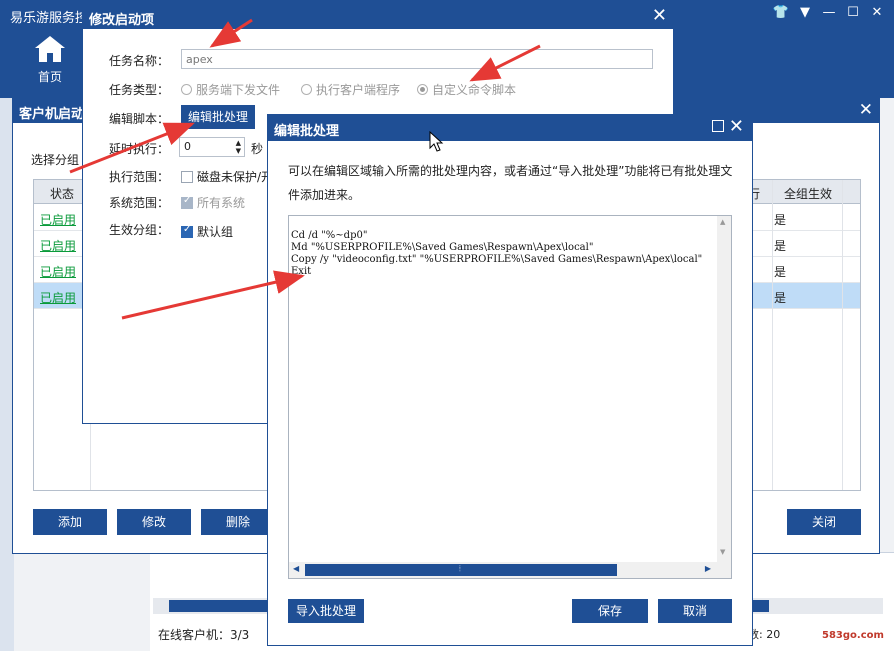 The width and height of the screenshot is (894, 651). I want to click on group-label: 生效分组：, so click(139, 230).